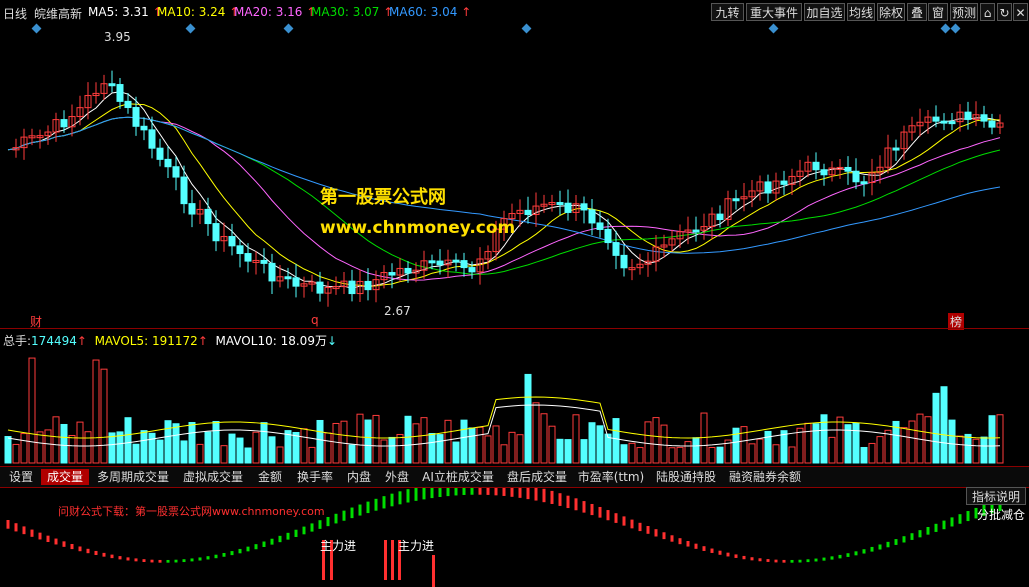 Image resolution: width=1029 pixels, height=587 pixels. Describe the element at coordinates (315, 477) in the screenshot. I see `tab-turnover: 换手率` at that location.